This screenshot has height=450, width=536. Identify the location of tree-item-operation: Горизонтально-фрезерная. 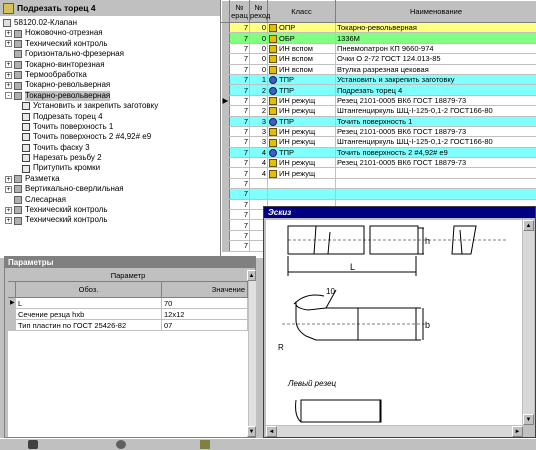
(110, 54).